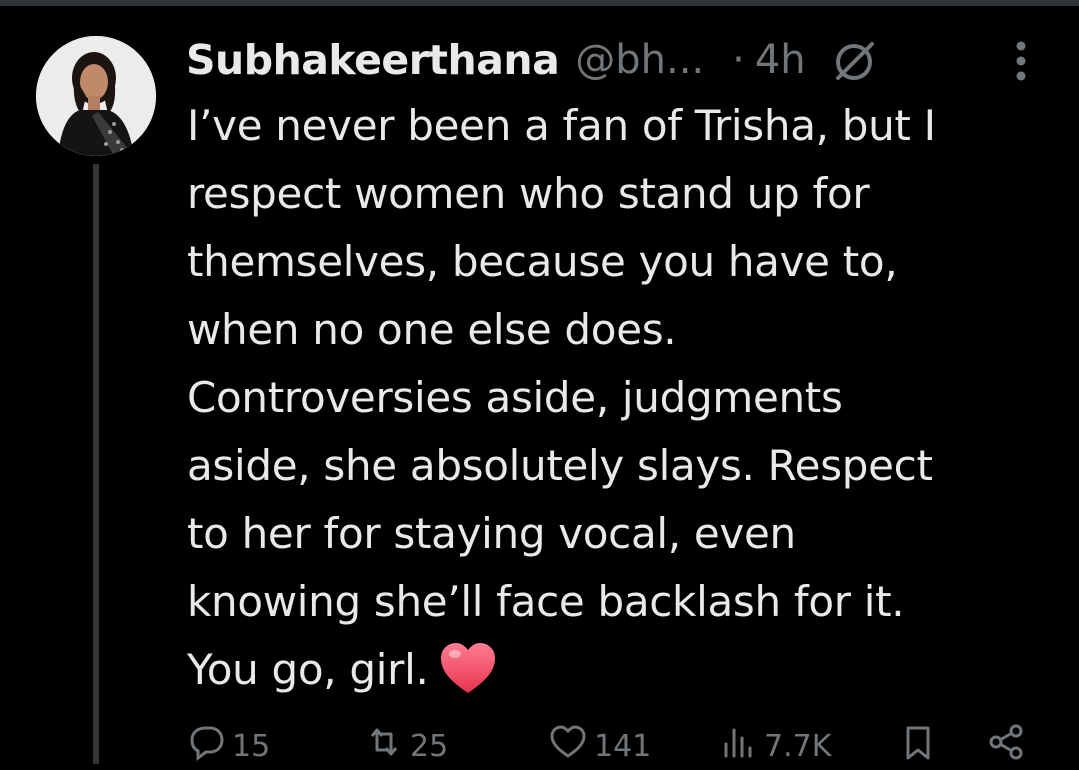  Describe the element at coordinates (468, 668) in the screenshot. I see `heart-emoji` at that location.